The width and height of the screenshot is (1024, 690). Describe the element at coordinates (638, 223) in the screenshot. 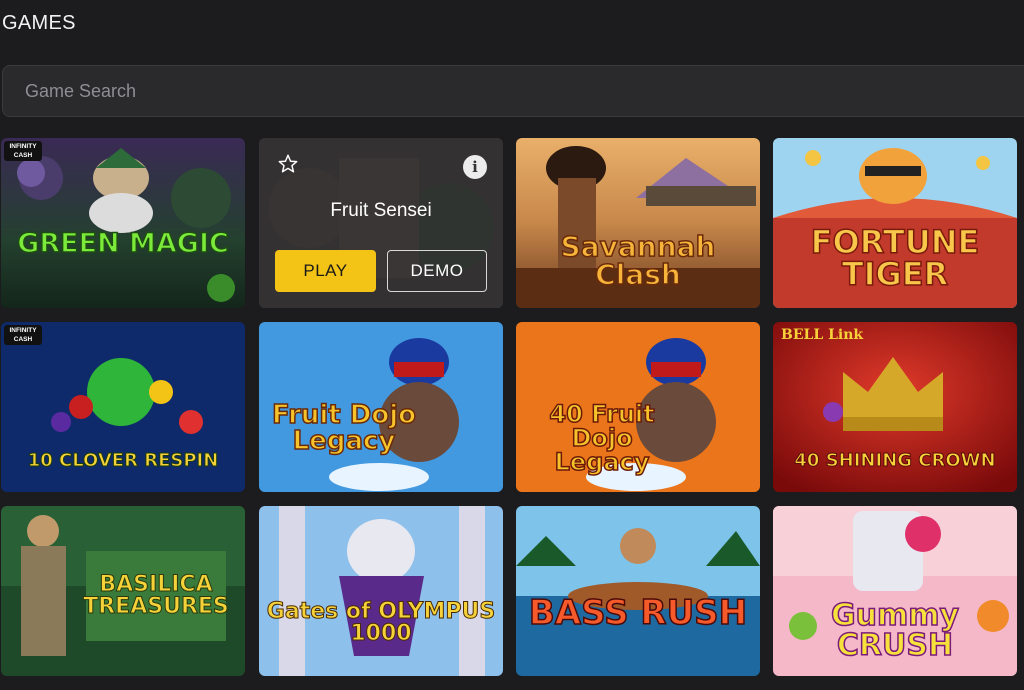

I see `game-tile-savannah-clash: Savannah Clash` at that location.